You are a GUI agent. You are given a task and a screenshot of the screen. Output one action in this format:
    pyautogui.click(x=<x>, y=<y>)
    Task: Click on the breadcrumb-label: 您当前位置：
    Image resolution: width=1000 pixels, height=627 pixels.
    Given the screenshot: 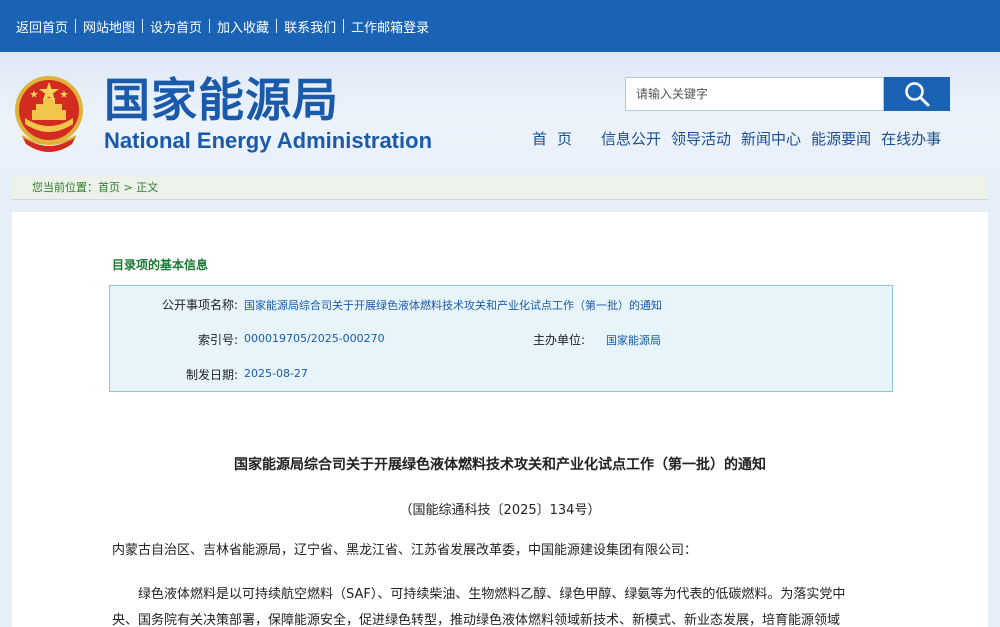 What is the action you would take?
    pyautogui.click(x=65, y=187)
    